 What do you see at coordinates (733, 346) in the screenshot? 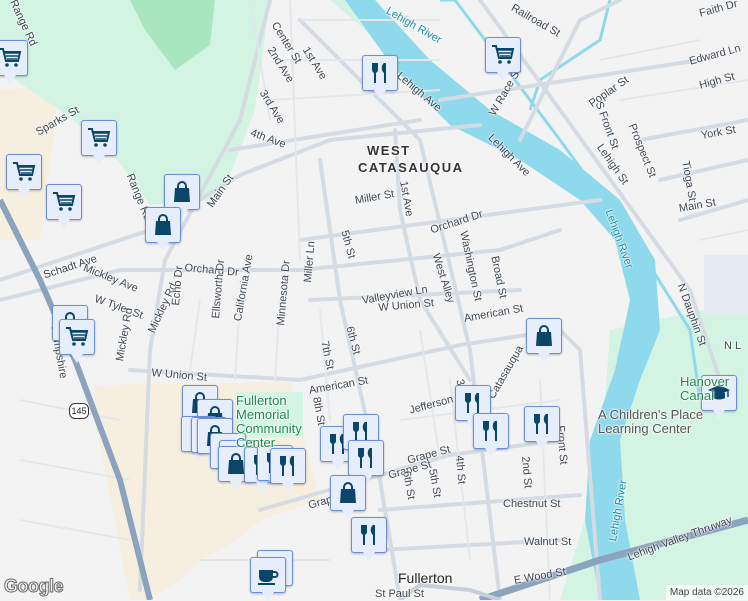
I see `street-label: N L` at bounding box center [733, 346].